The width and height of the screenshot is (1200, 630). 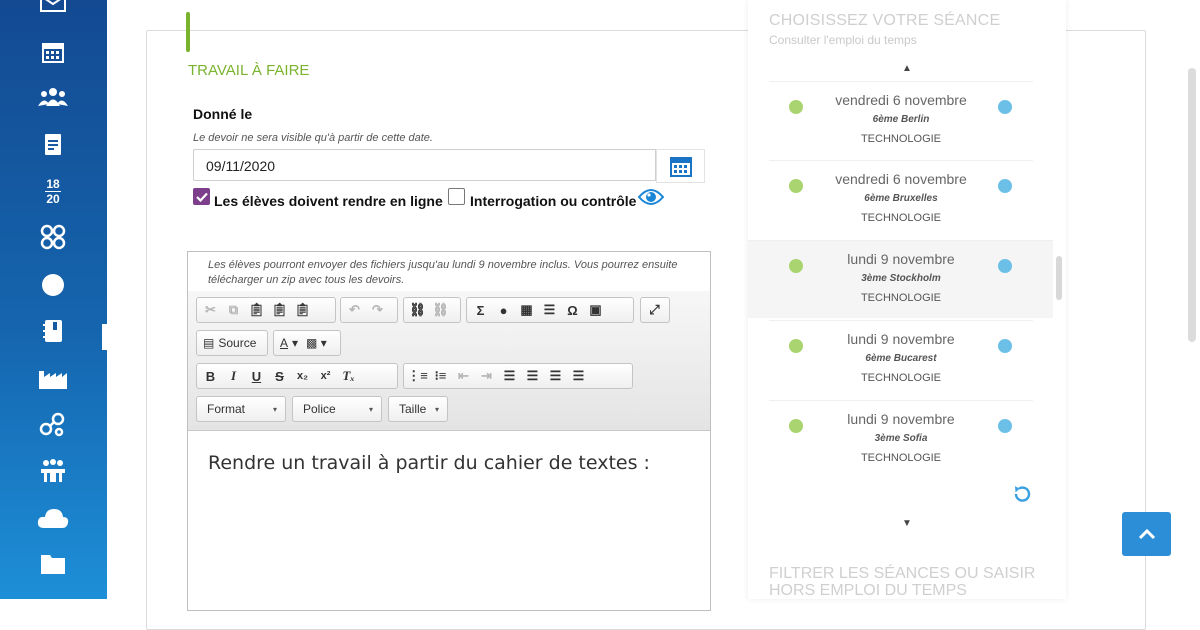 I want to click on eye-icon, so click(x=651, y=199).